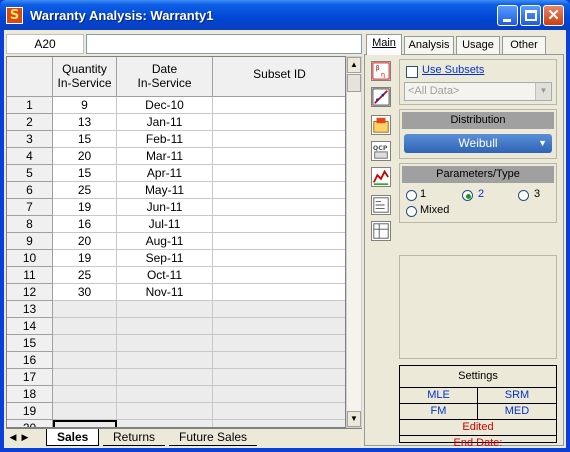 This screenshot has width=570, height=452. Describe the element at coordinates (30, 207) in the screenshot. I see `row-number: 7` at that location.